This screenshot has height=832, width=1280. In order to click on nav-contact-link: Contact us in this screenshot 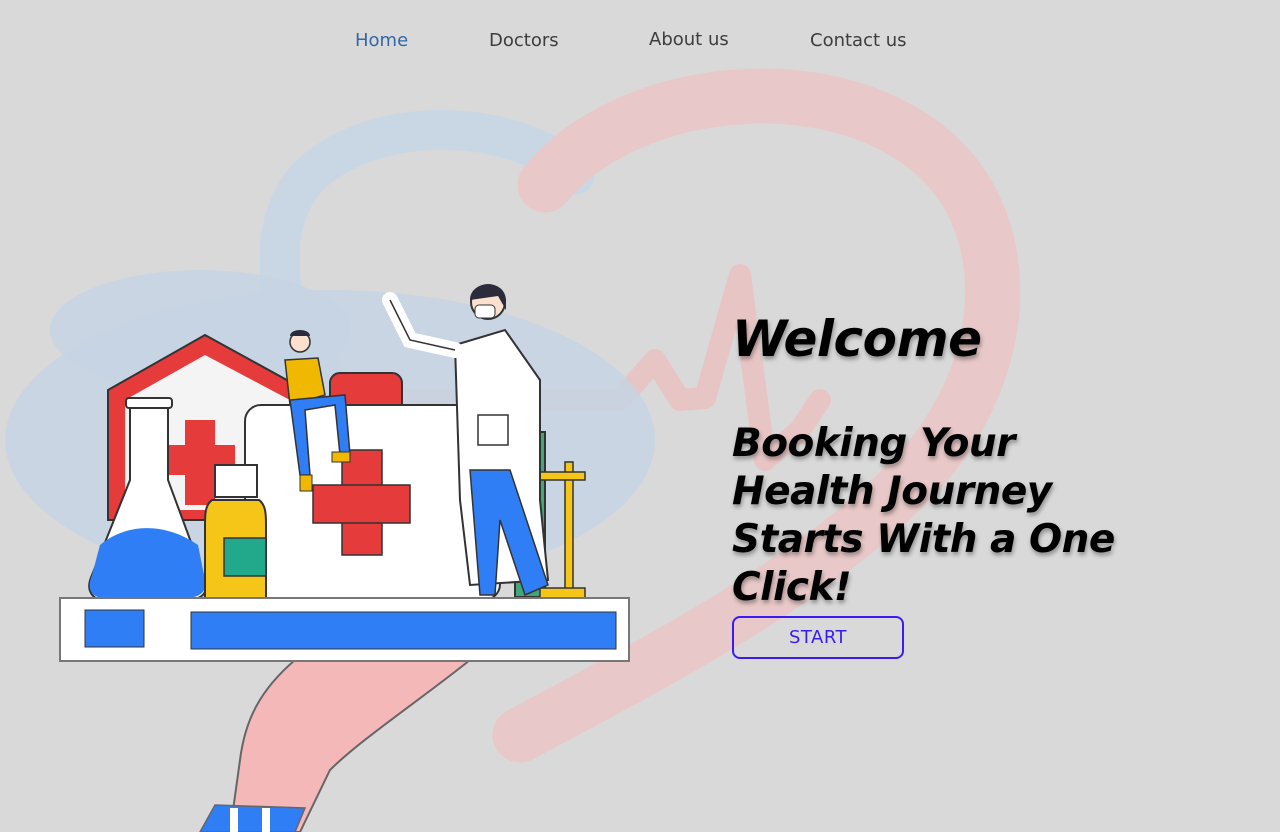, I will do `click(858, 40)`.